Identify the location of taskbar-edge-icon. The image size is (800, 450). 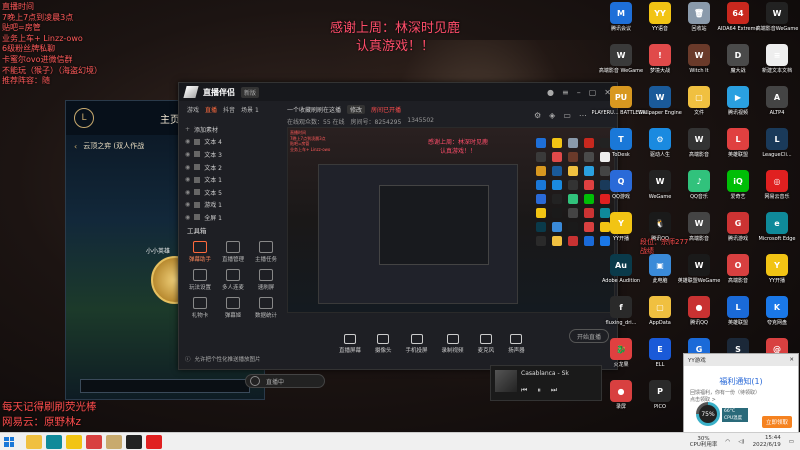
(54, 441).